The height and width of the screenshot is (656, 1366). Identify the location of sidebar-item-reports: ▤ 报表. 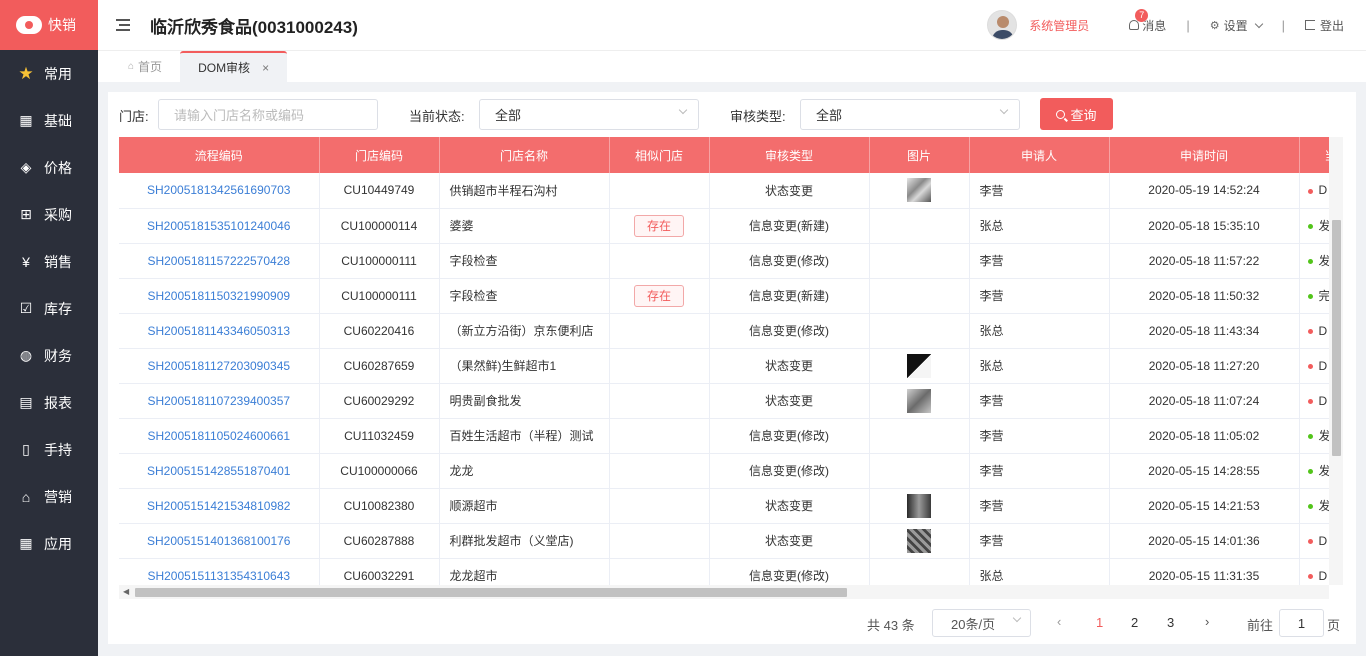
(49, 402).